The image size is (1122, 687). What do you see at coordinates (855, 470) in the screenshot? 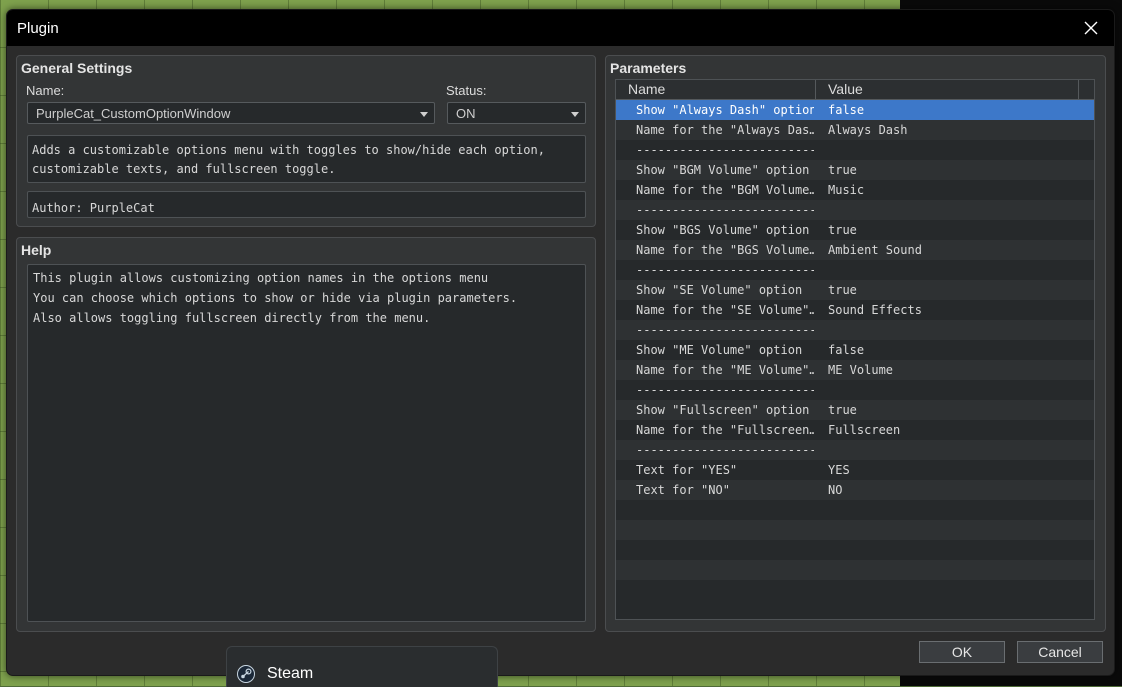
I see `table-row: Text for "YES" YES` at bounding box center [855, 470].